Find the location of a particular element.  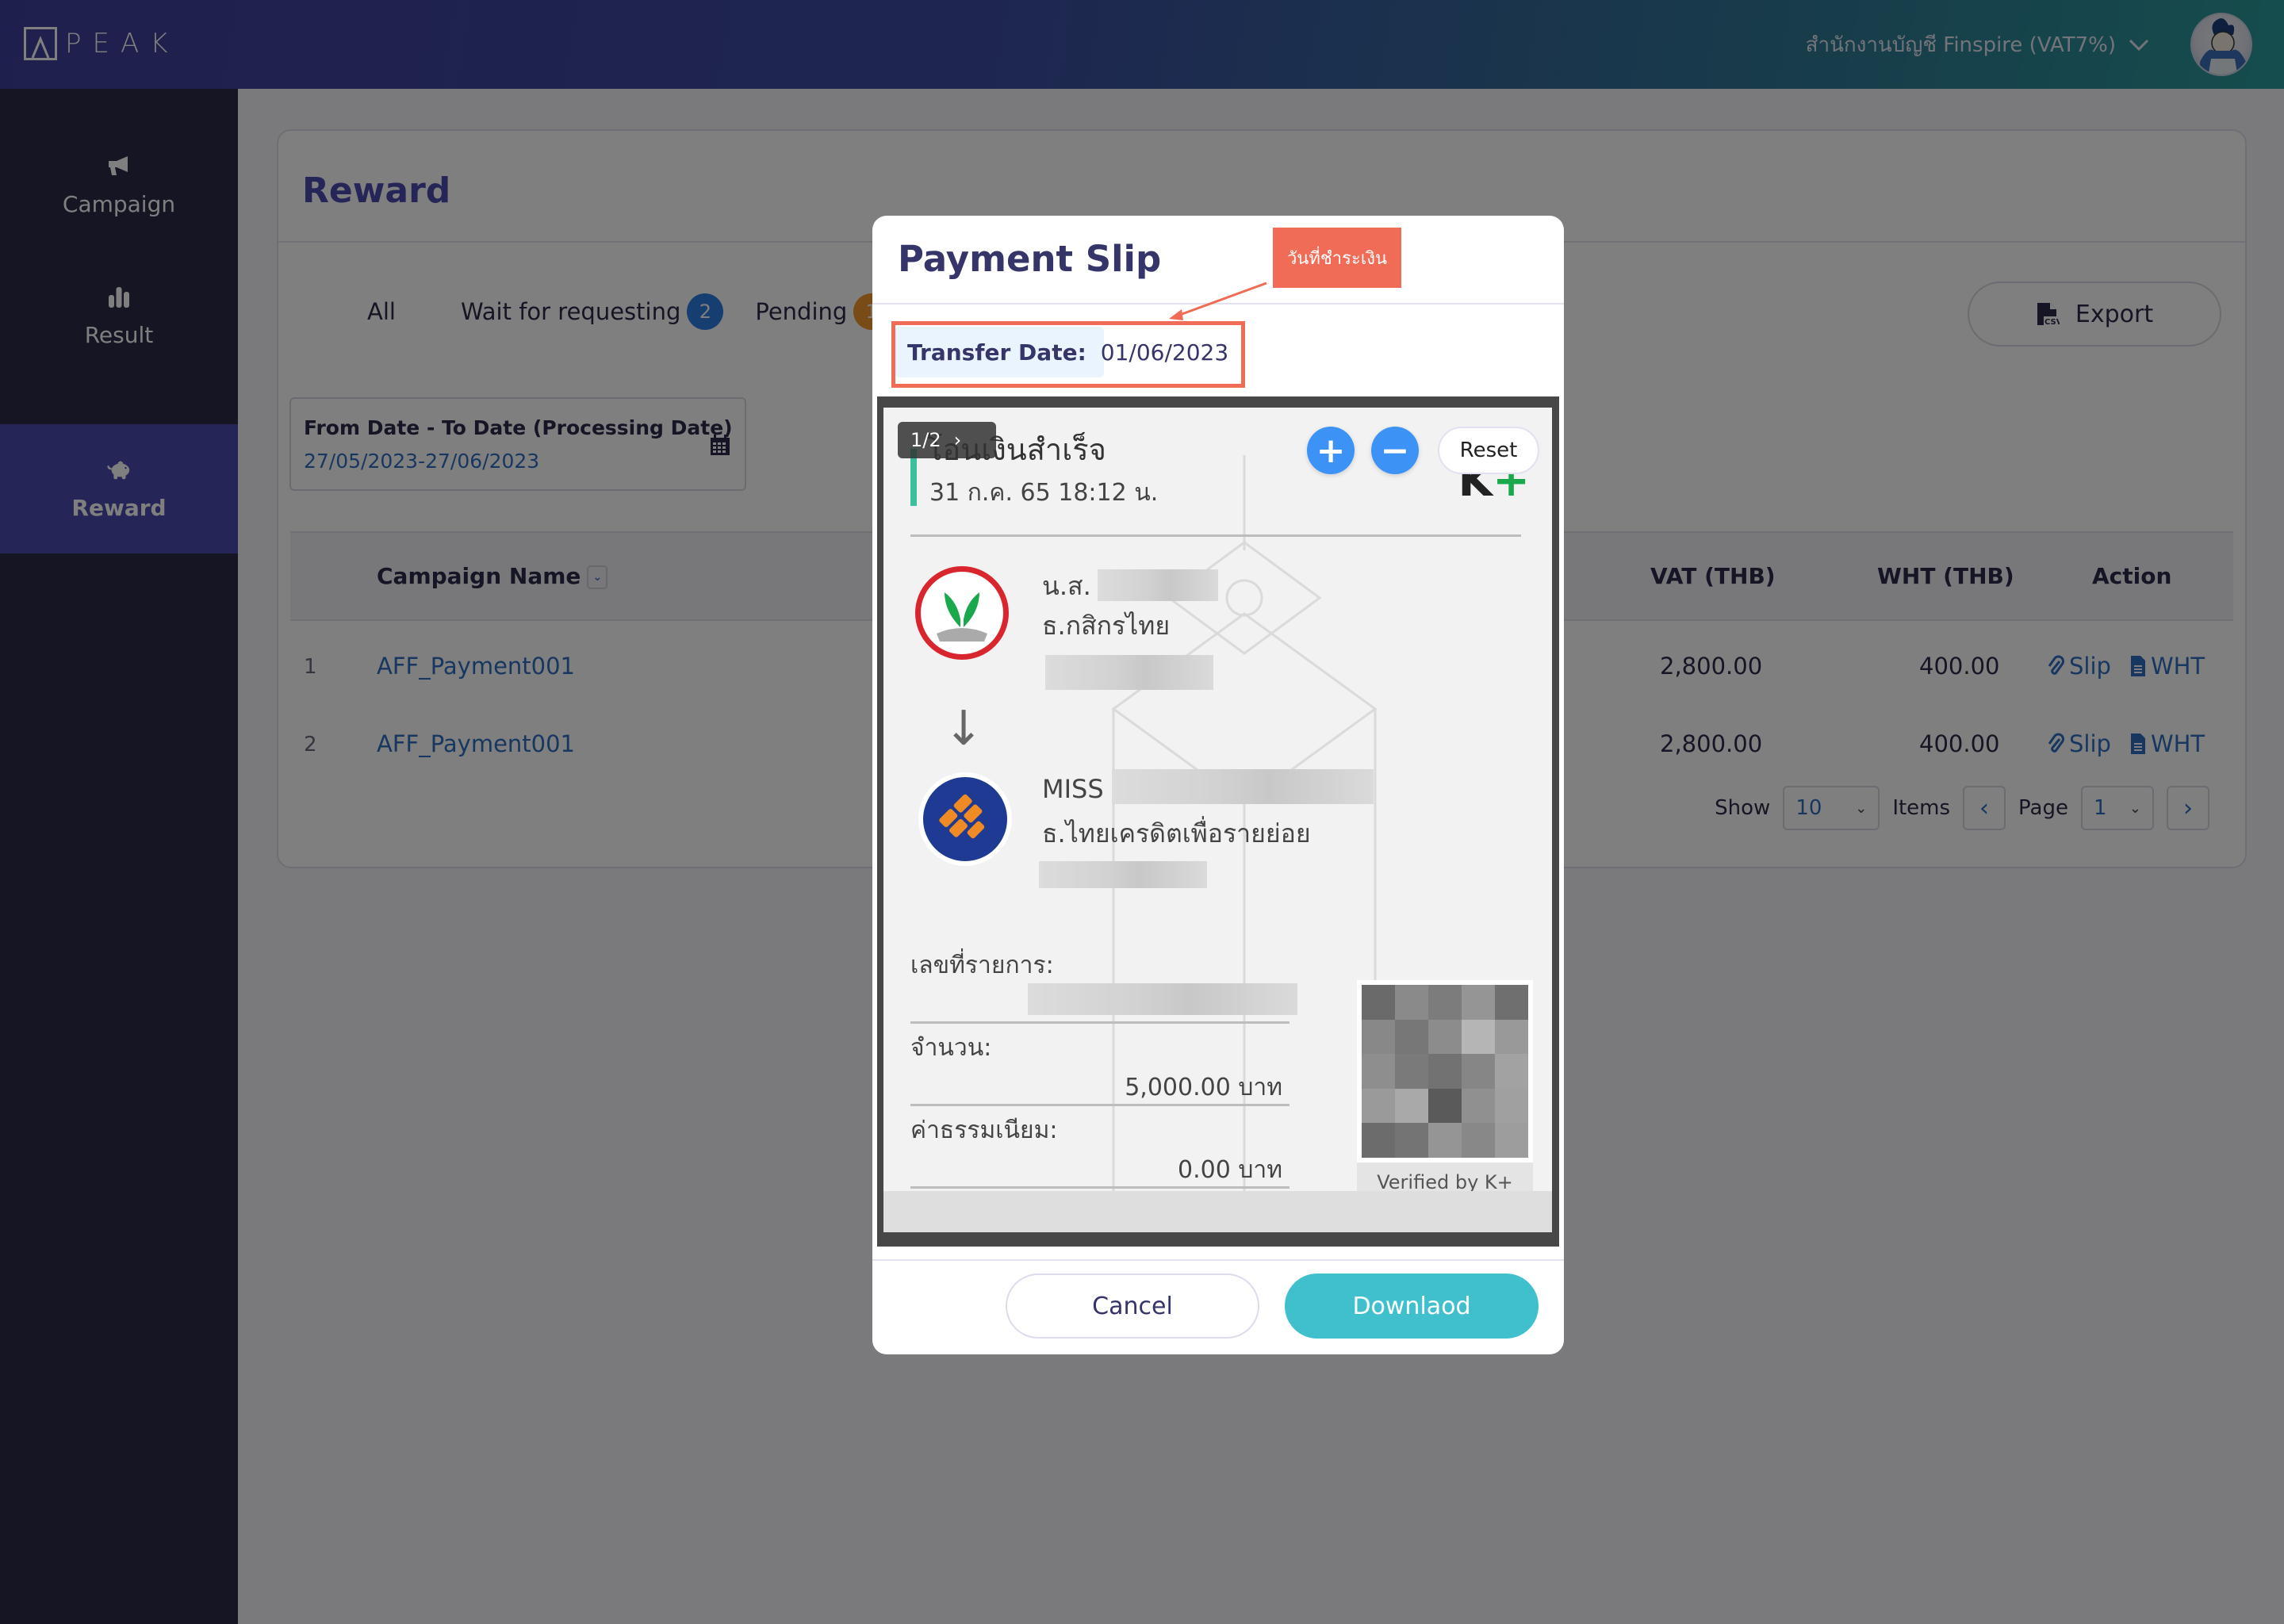

redacted-receiver-account is located at coordinates (1123, 875).